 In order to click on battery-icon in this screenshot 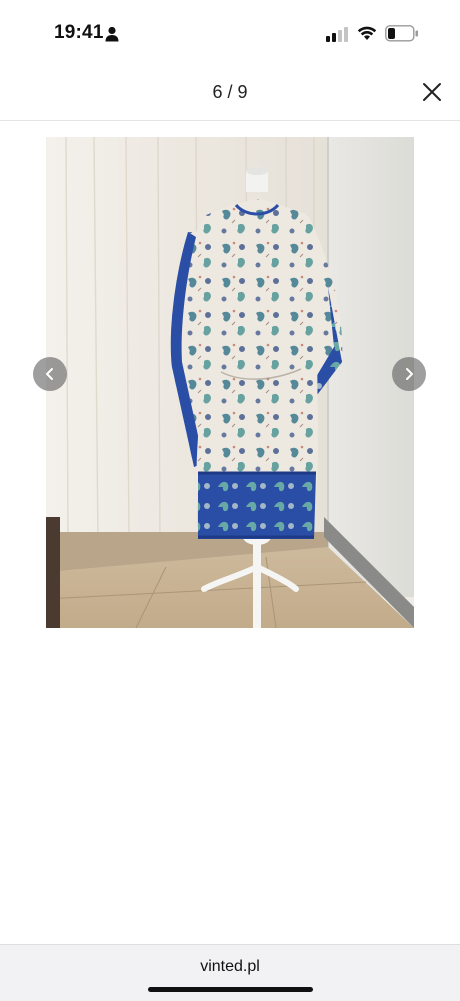, I will do `click(402, 33)`.